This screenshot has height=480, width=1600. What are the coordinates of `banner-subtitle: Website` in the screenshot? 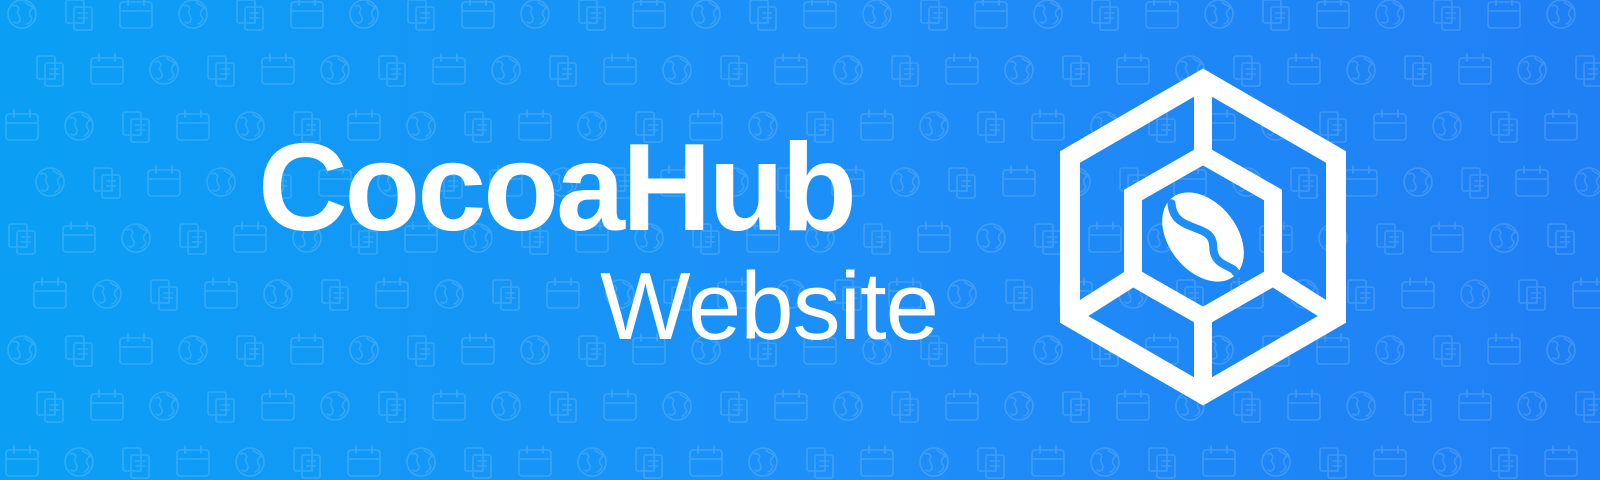 It's located at (769, 306).